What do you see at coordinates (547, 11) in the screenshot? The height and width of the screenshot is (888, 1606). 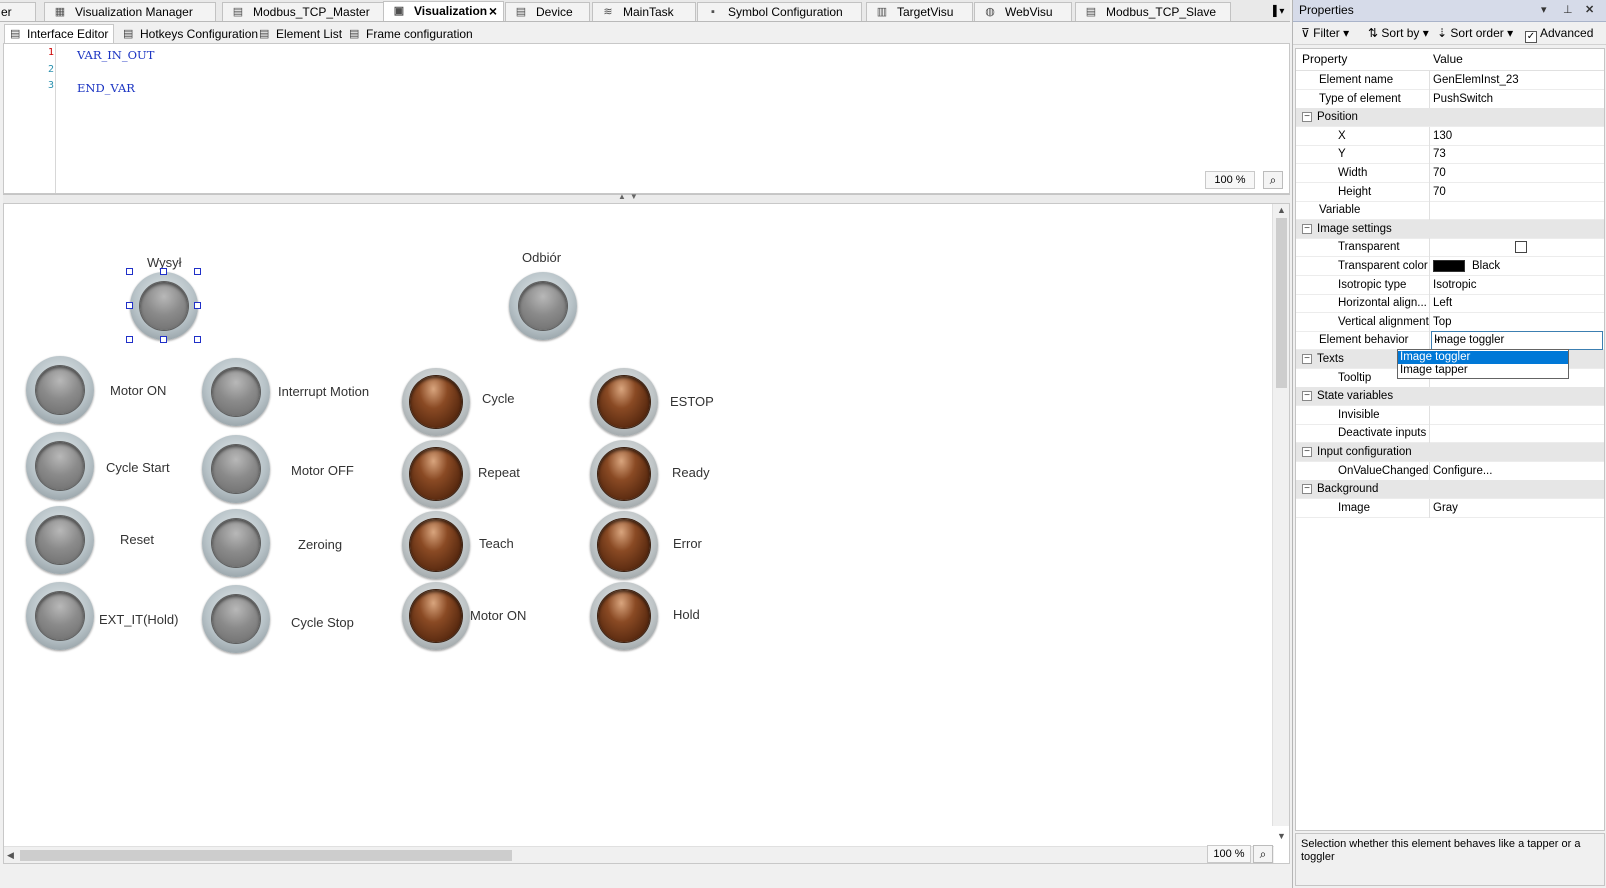 I see `doc-tab-4: ▤ Device` at bounding box center [547, 11].